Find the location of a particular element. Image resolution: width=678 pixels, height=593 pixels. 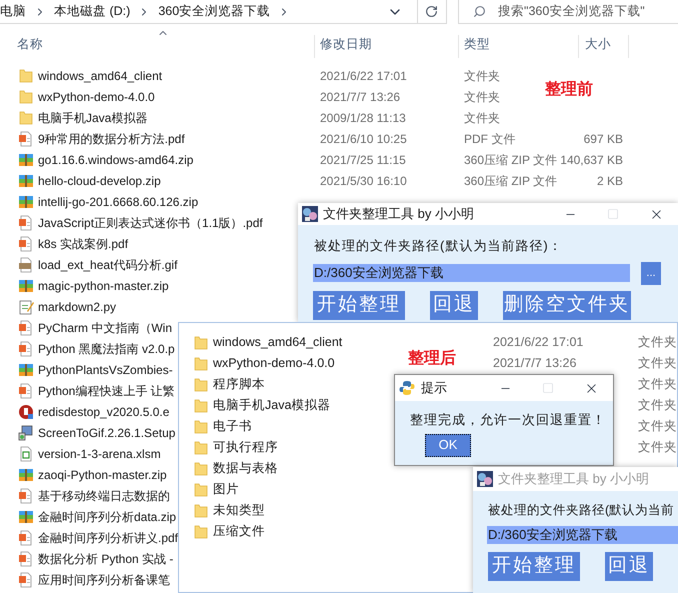

date-cell-text: 2021/6/10 10:25 is located at coordinates (363, 139).